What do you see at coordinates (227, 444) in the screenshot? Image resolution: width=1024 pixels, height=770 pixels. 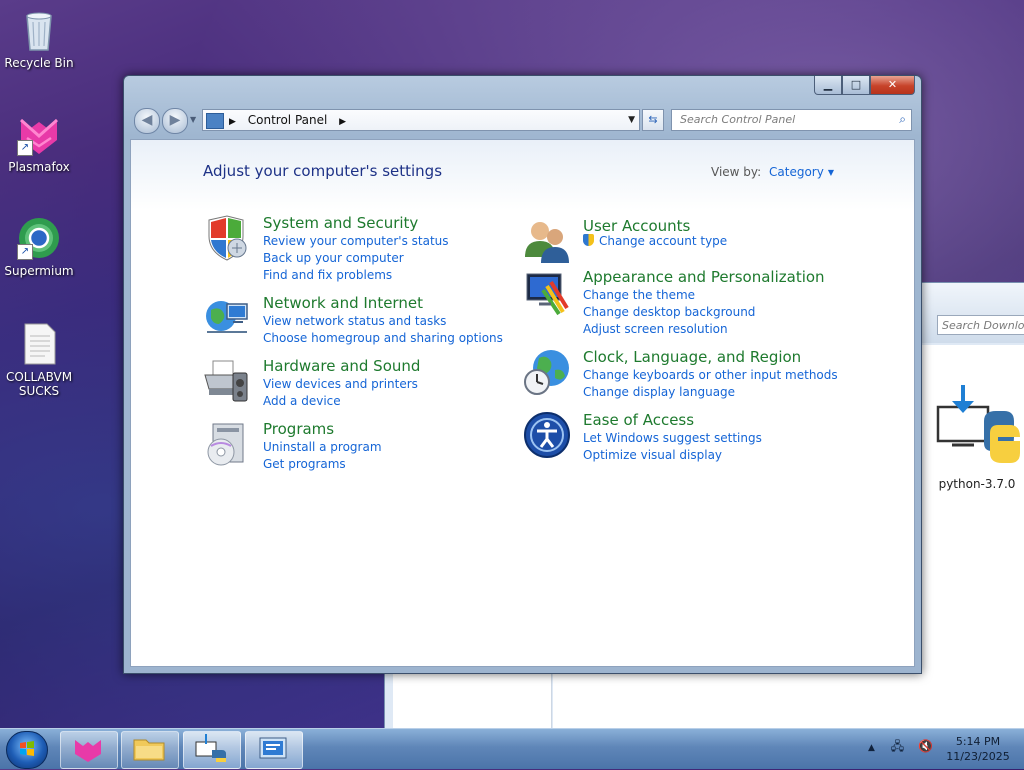 I see `programs-cd-icon` at bounding box center [227, 444].